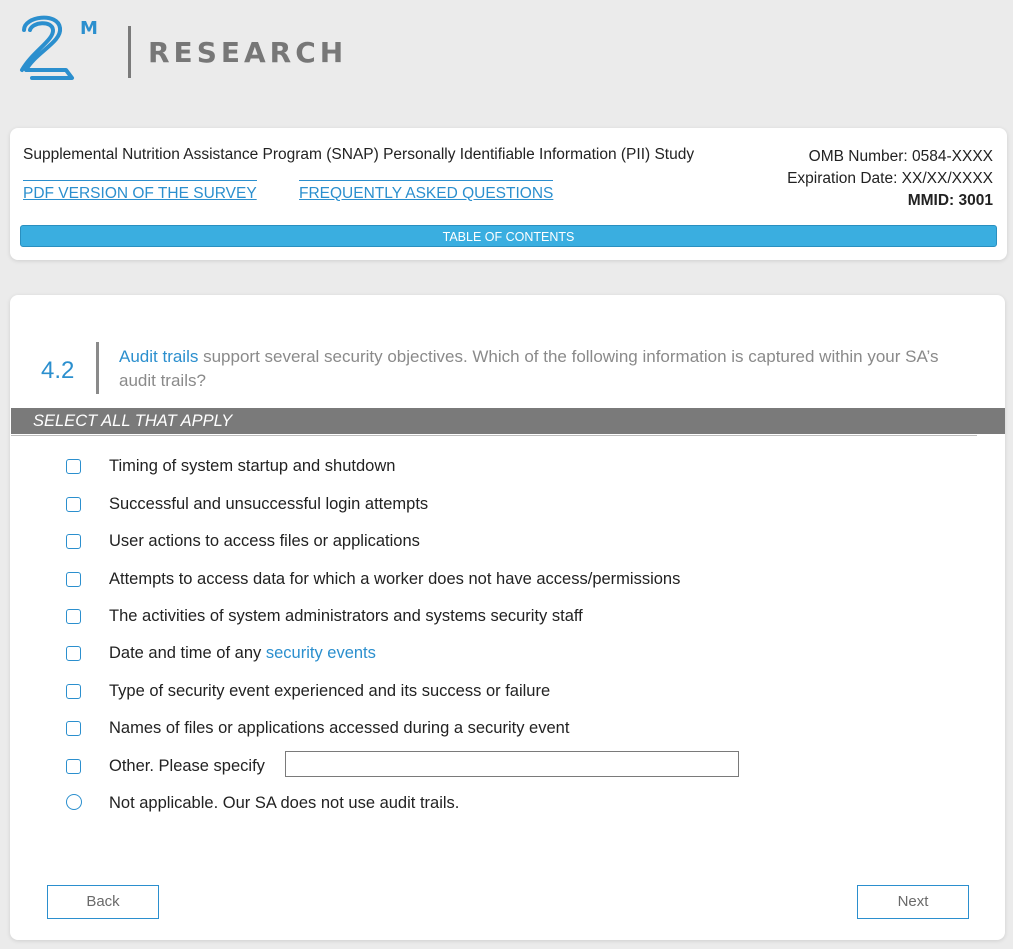  Describe the element at coordinates (252, 465) in the screenshot. I see `option-label: Timing of system startup and shutdown` at that location.